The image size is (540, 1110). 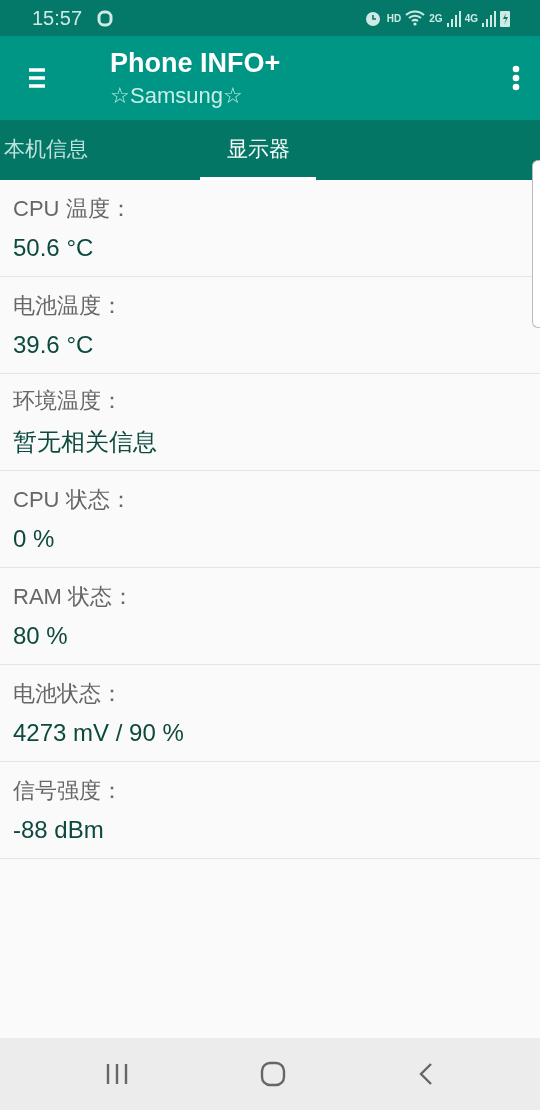 I want to click on info-value: 80 %, so click(x=41, y=636).